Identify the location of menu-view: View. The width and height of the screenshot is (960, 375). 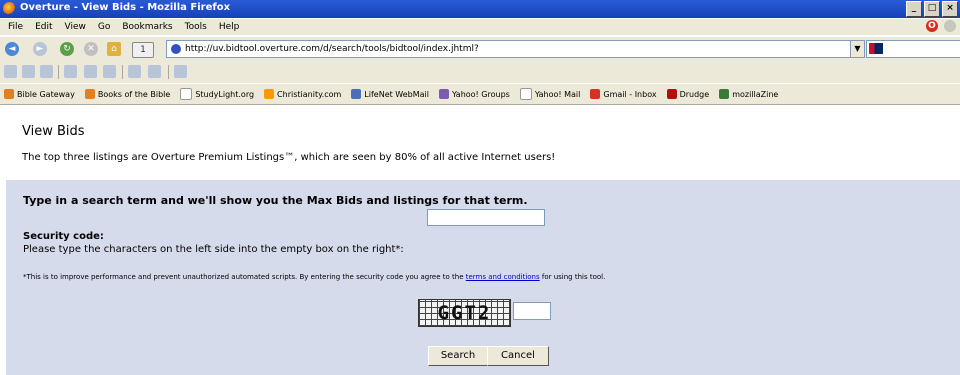
(75, 27).